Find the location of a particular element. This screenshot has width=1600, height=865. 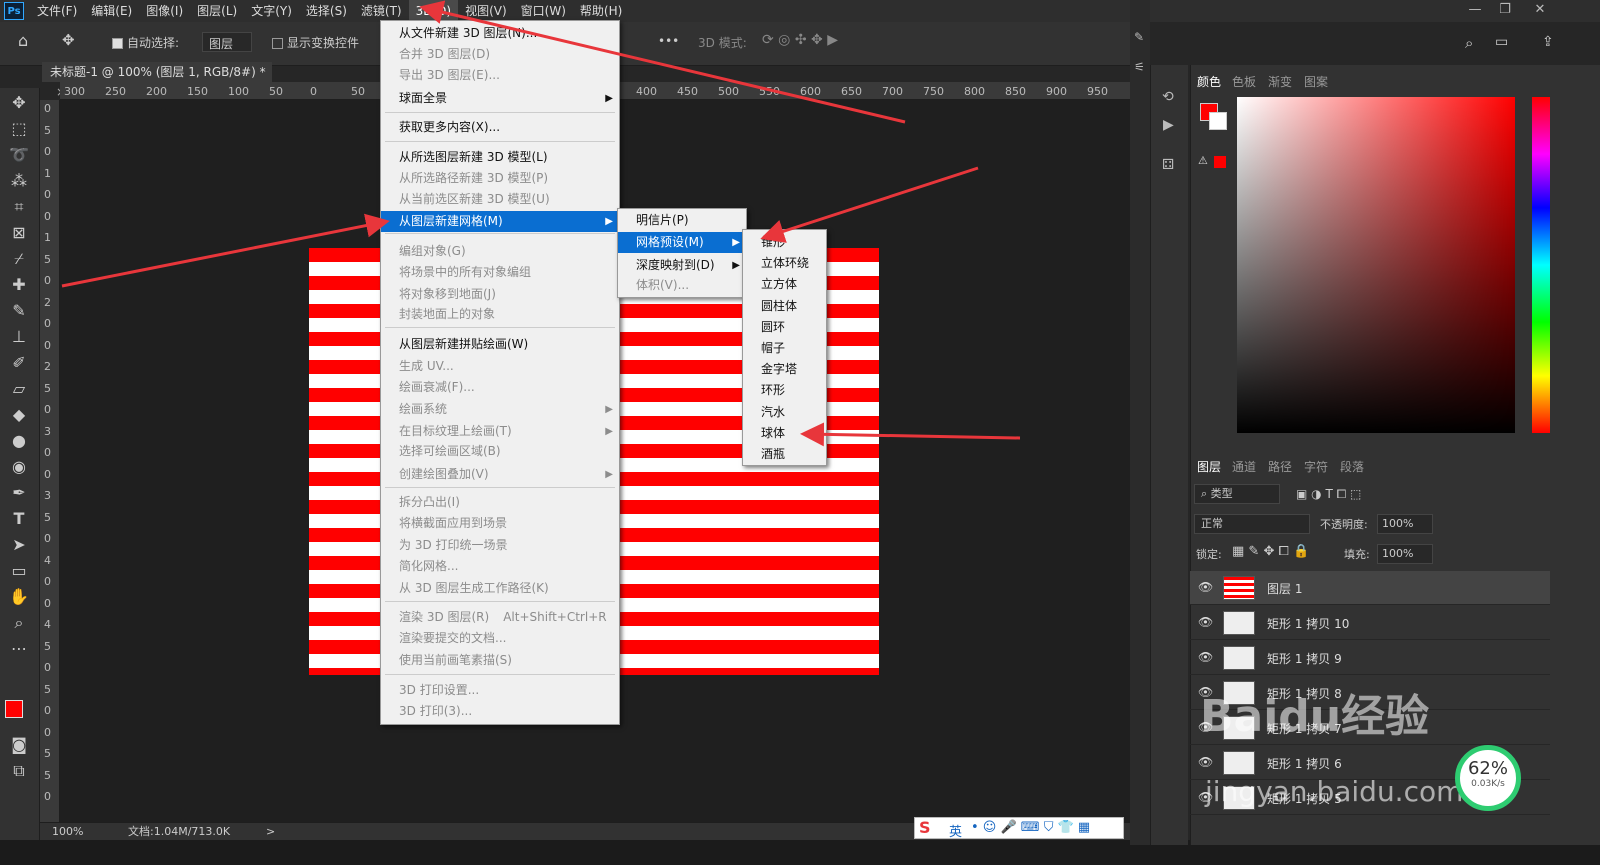

network-gauge: 62% 0.03K/s is located at coordinates (1488, 778).